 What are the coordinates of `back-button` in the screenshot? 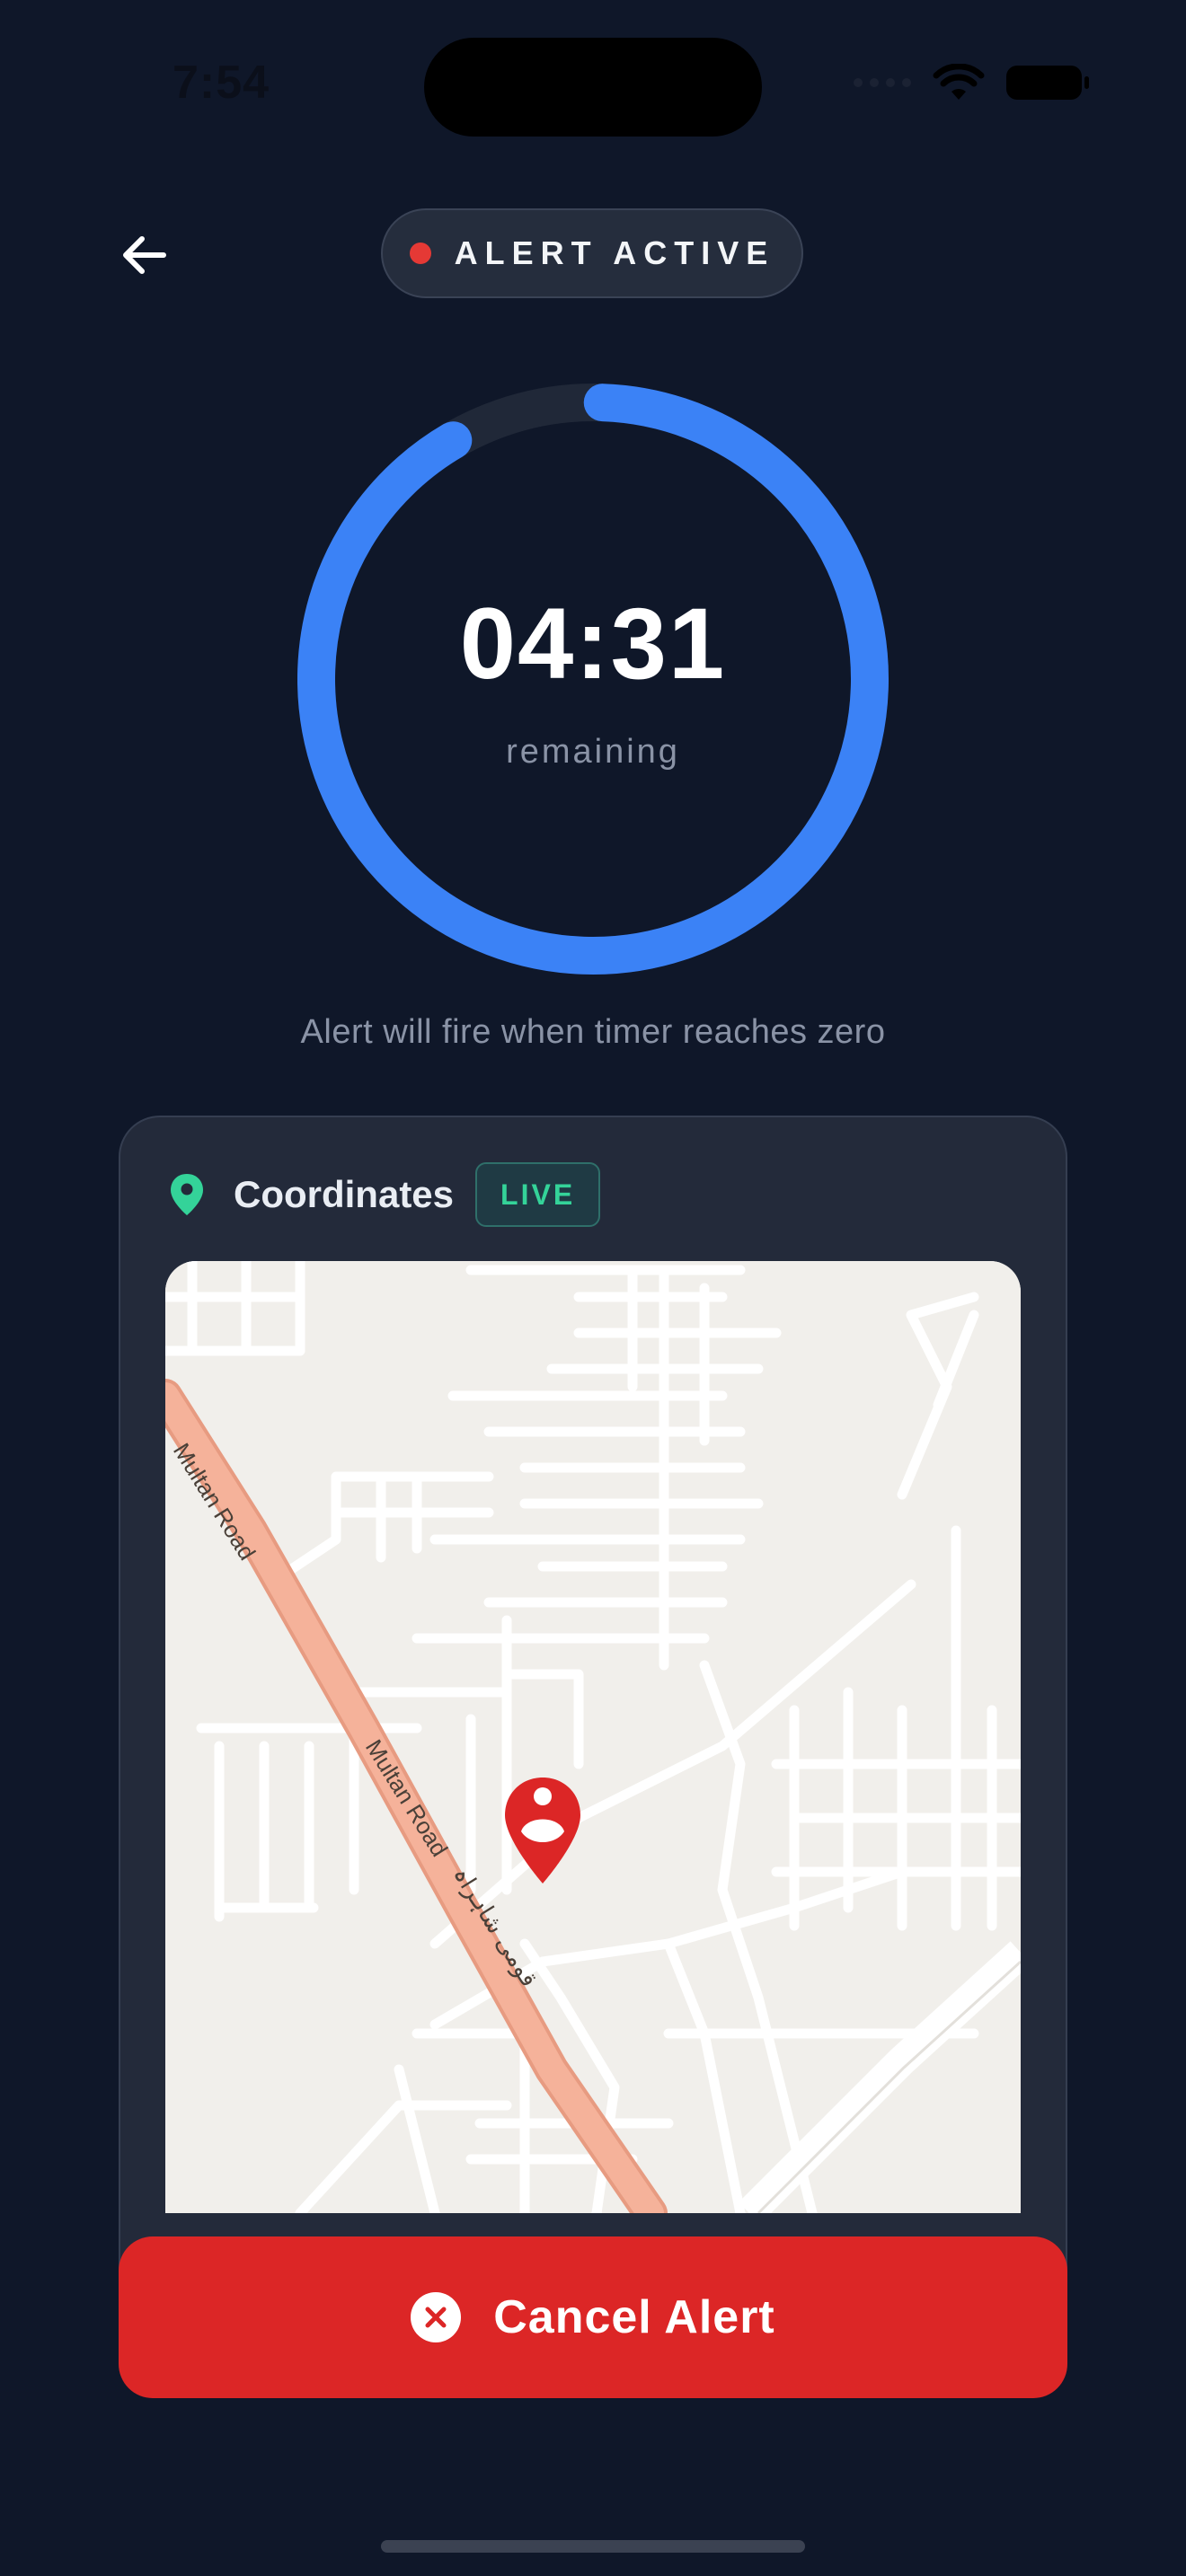 It's located at (144, 255).